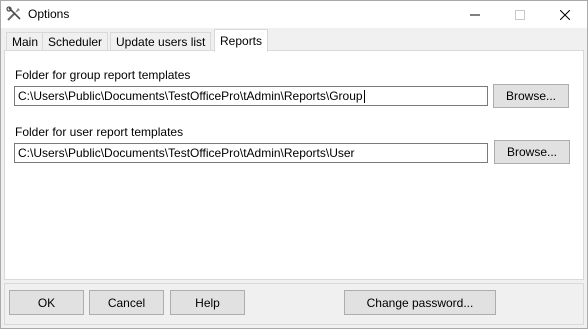  I want to click on close-icon, so click(564, 14).